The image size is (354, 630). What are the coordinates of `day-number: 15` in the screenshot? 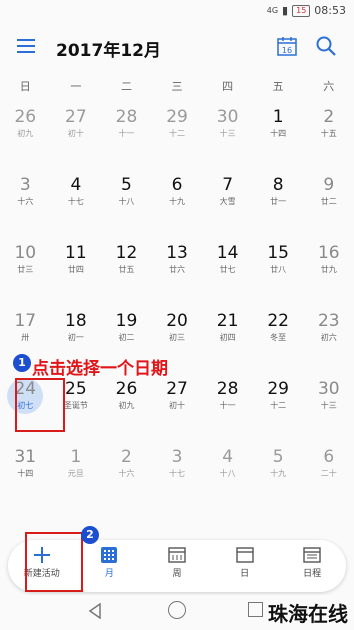 It's located at (278, 253).